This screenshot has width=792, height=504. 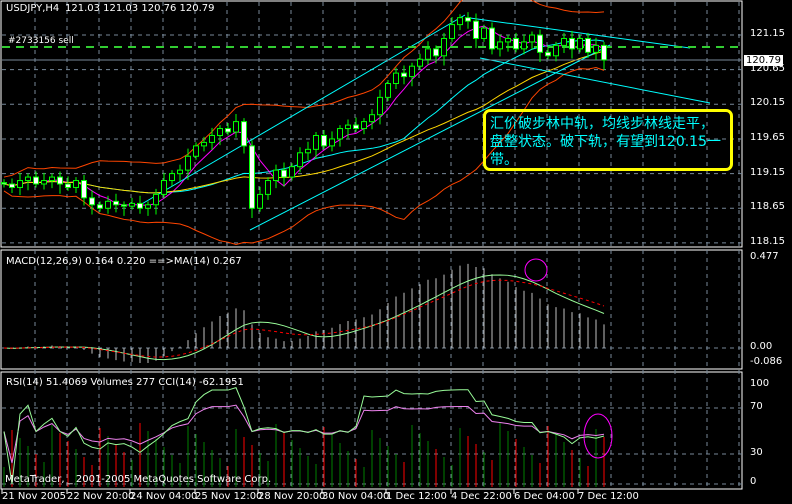 What do you see at coordinates (544, 496) in the screenshot?
I see `time-tick: 6 Dec 04:00` at bounding box center [544, 496].